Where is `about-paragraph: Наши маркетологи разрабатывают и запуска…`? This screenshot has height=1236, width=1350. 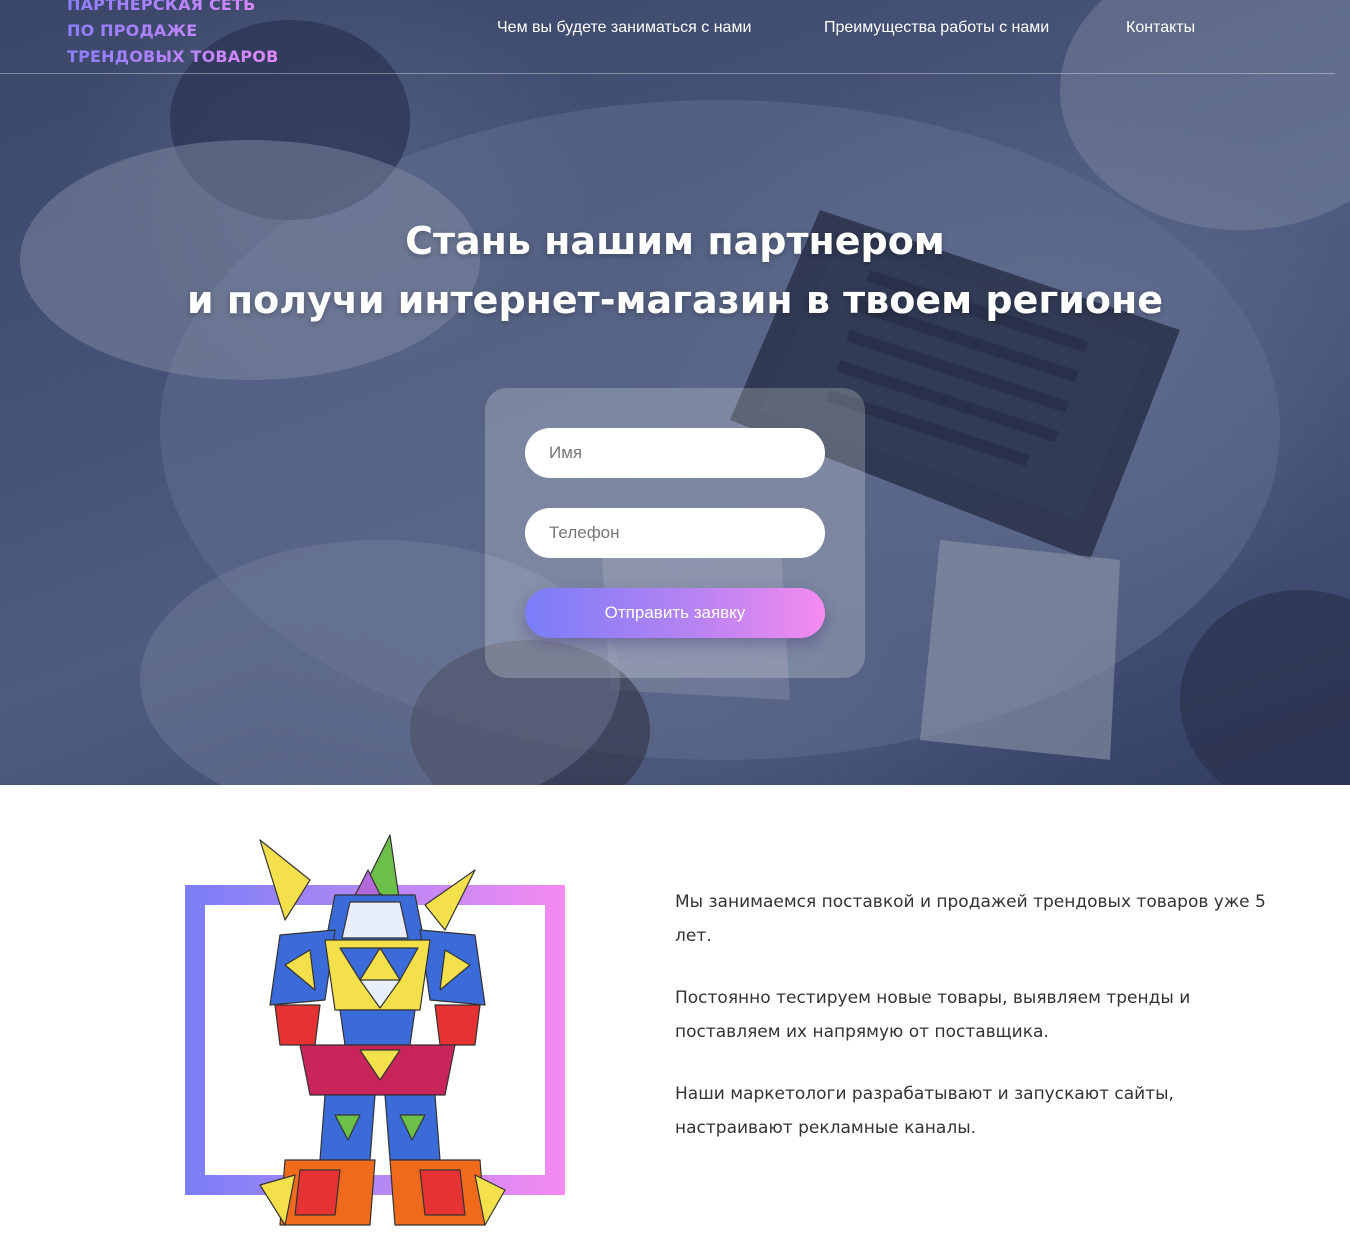
about-paragraph: Наши маркетологи разрабатывают и запуска… is located at coordinates (924, 1111).